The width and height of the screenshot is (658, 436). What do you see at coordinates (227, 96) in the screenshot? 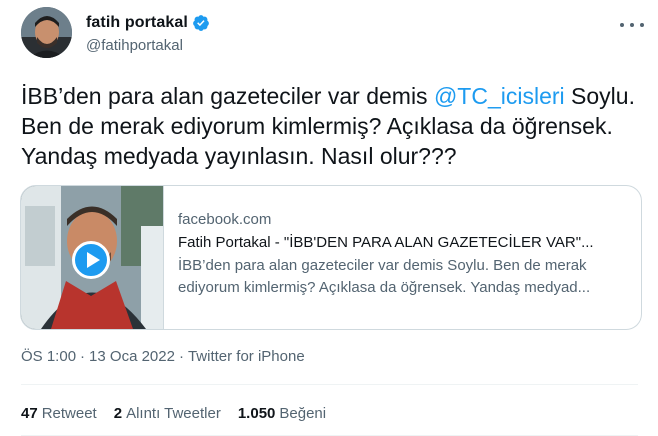
I see `tweet-text-part: İBB’den para alan gazeteciler var demis` at bounding box center [227, 96].